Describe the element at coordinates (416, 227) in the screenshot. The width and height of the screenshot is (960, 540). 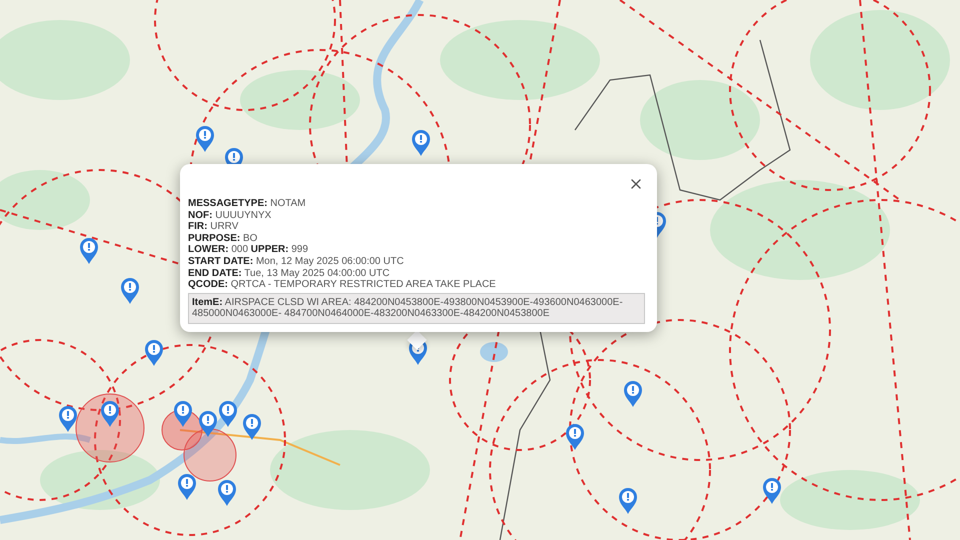
I see `notam-field: FIR: URRV` at that location.